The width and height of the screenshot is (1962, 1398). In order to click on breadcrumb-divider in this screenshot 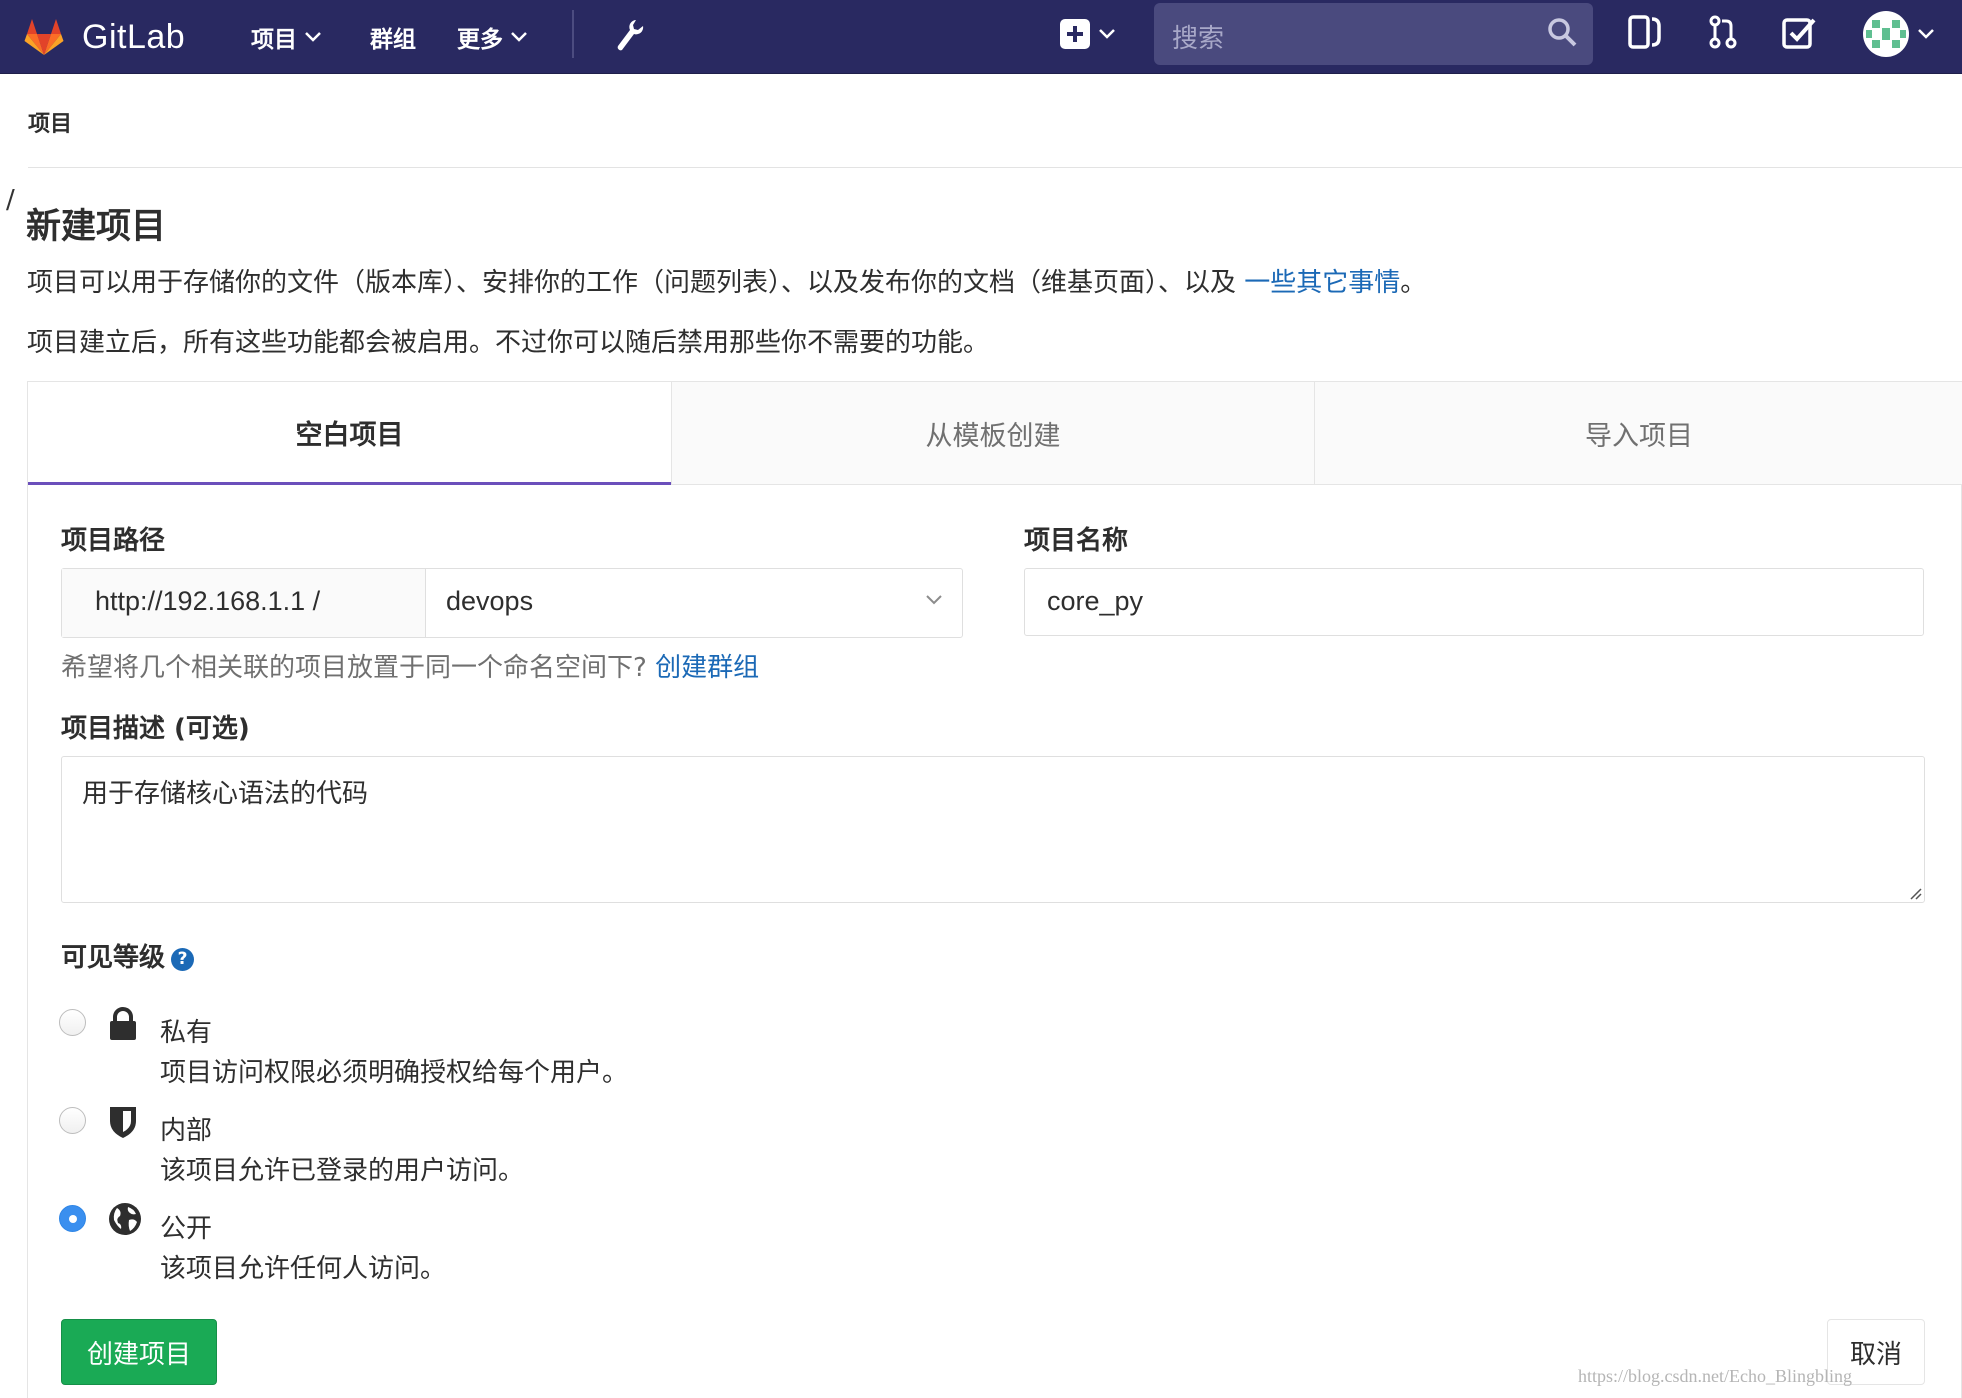, I will do `click(995, 167)`.